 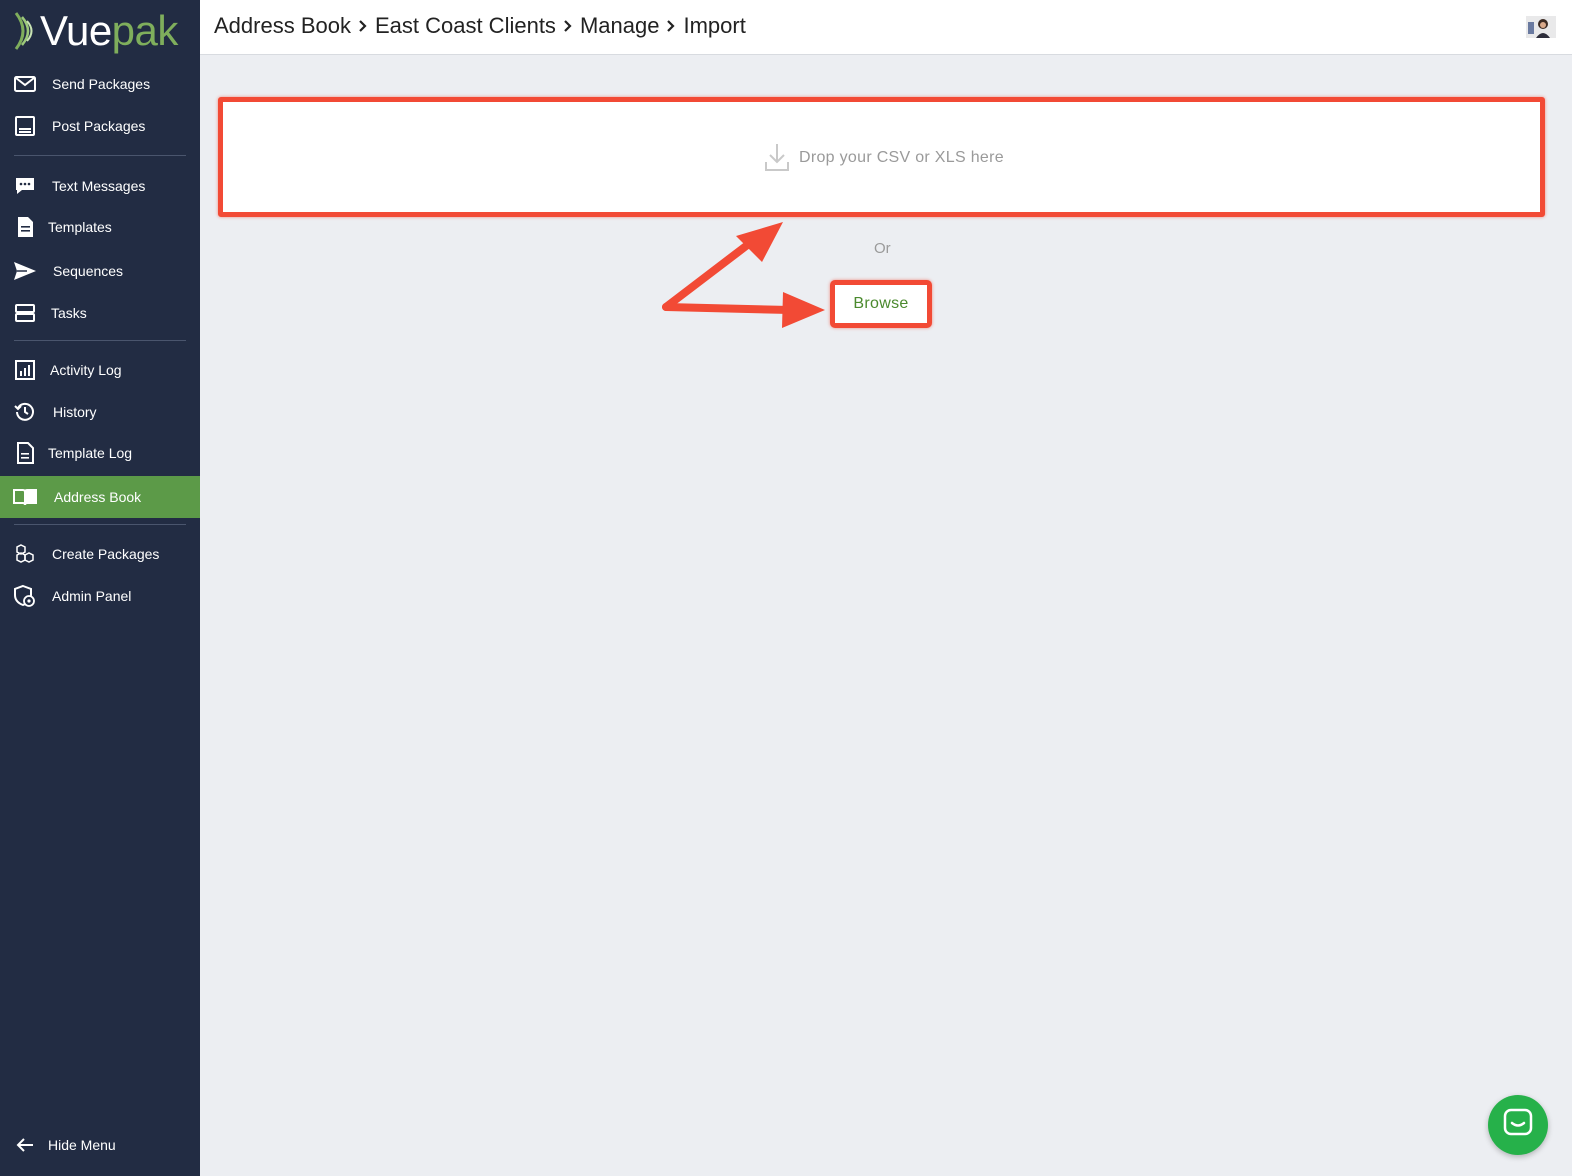 I want to click on sidebar-item-create-packages: Create Packages, so click(x=100, y=554).